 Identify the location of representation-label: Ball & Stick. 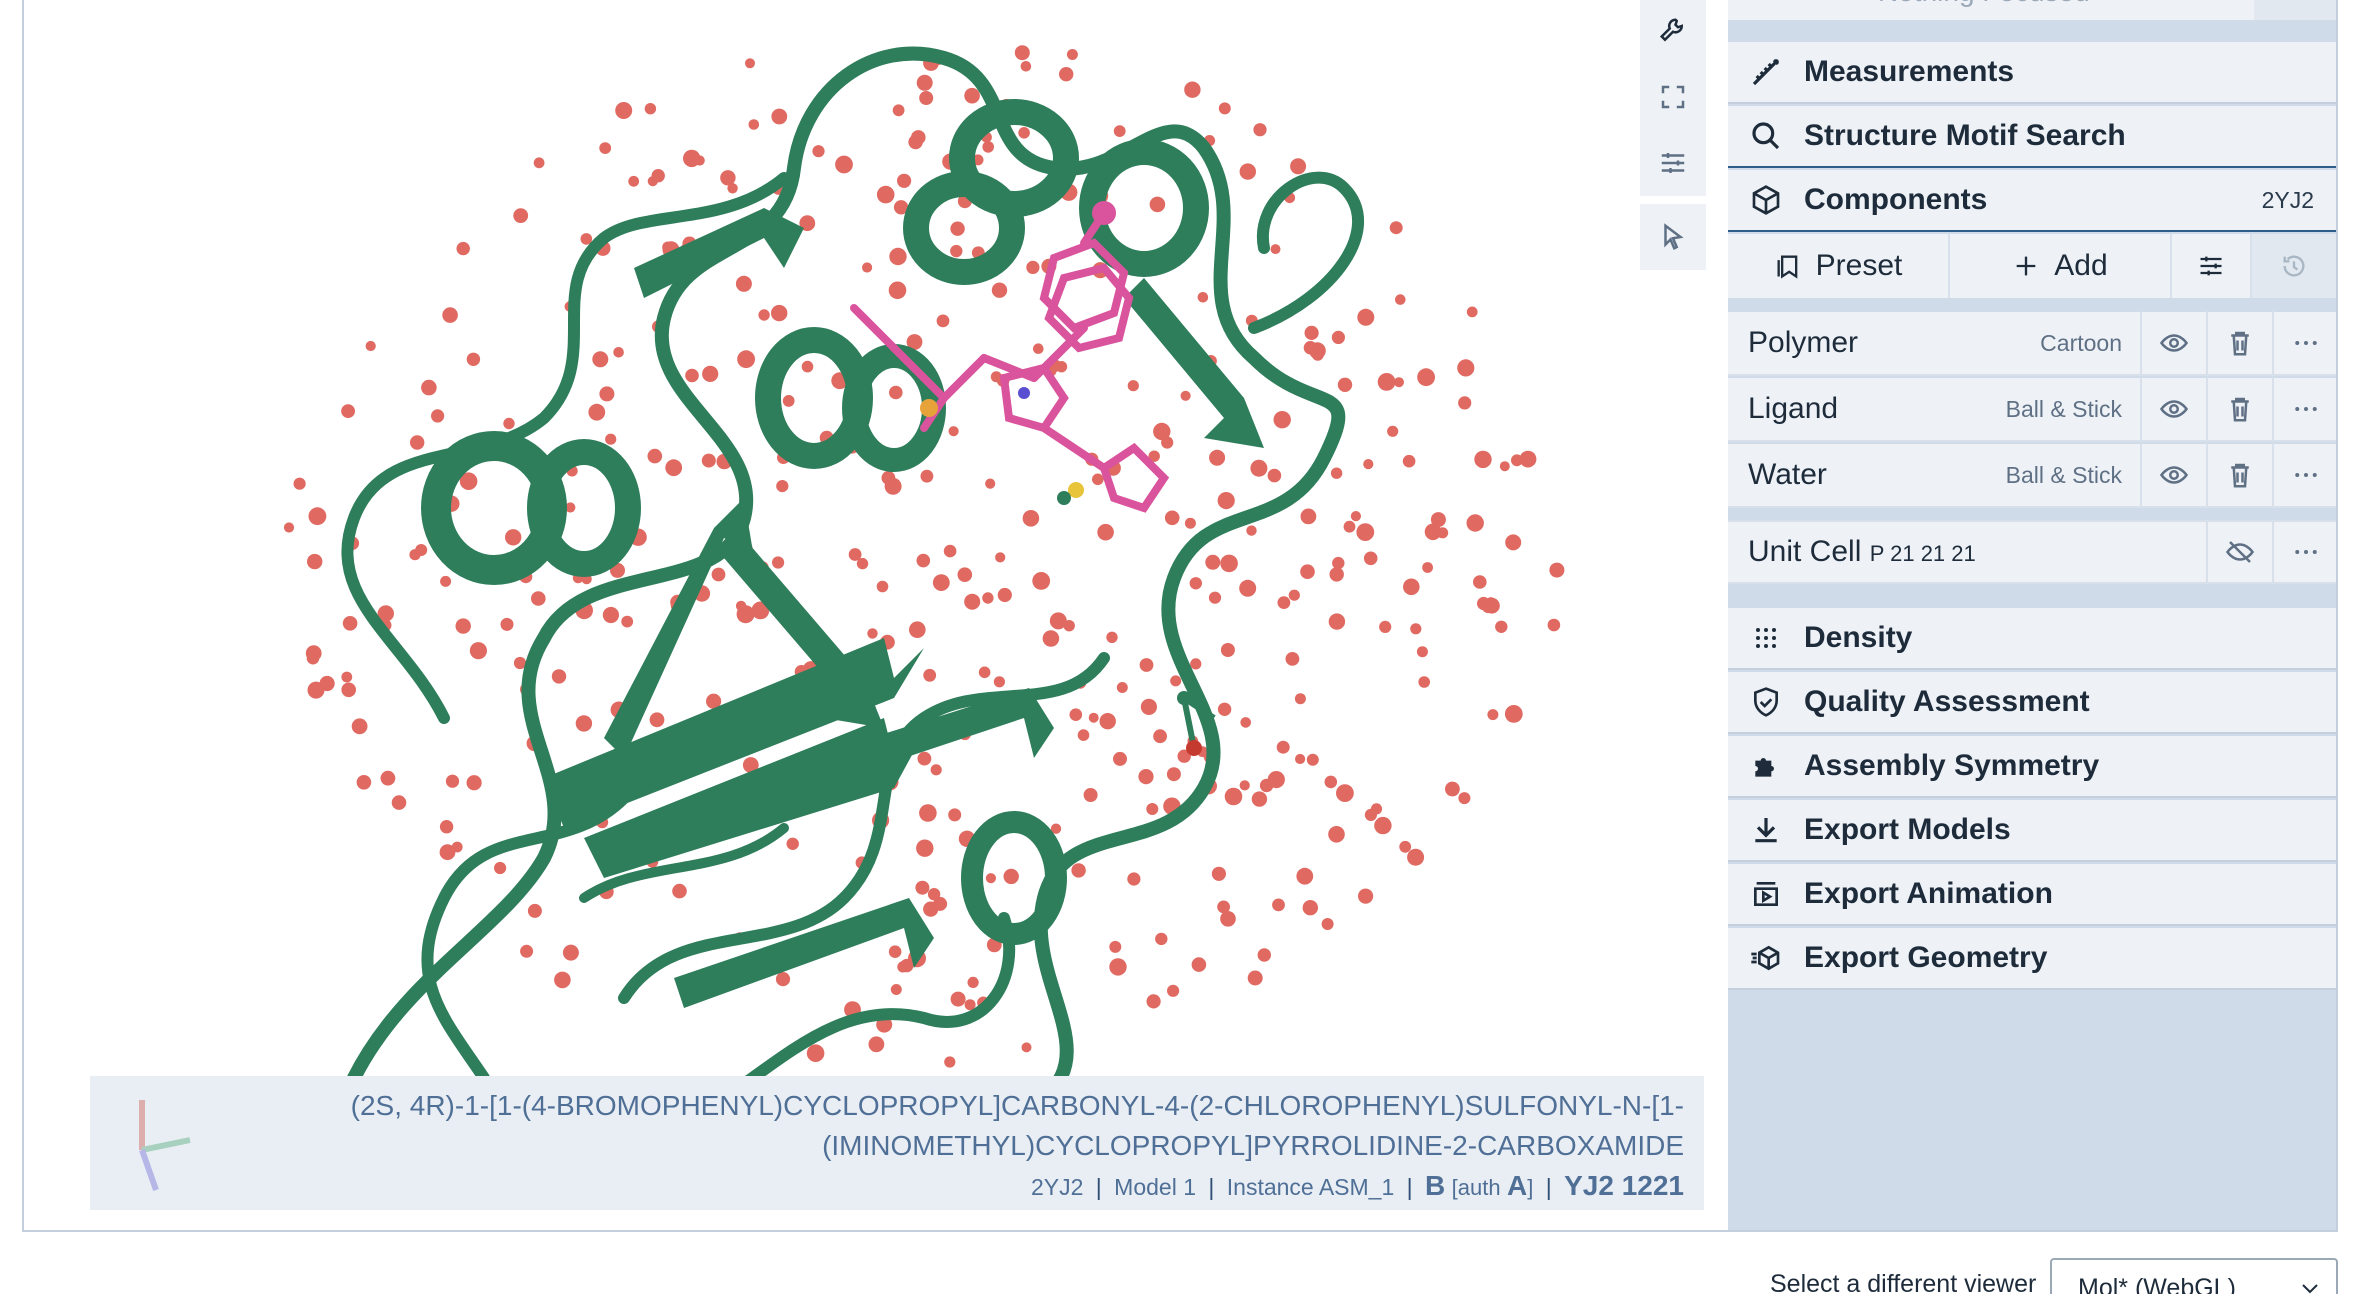
(2064, 475).